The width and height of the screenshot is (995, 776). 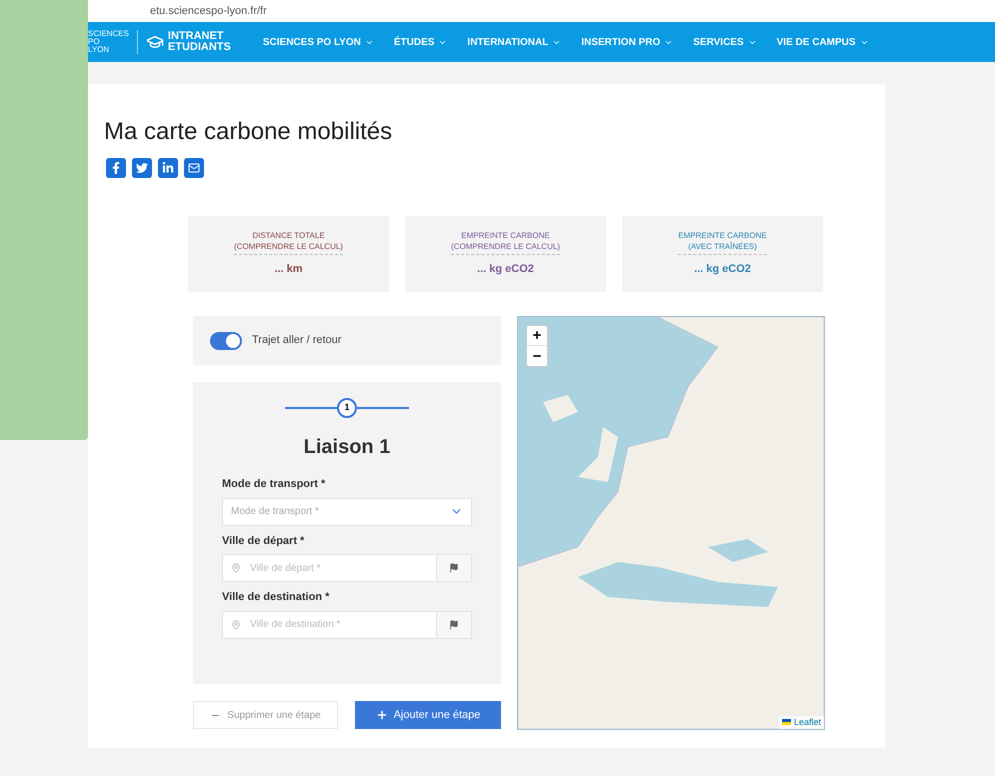 What do you see at coordinates (297, 340) in the screenshot?
I see `toggle-label: Trajet aller / retour` at bounding box center [297, 340].